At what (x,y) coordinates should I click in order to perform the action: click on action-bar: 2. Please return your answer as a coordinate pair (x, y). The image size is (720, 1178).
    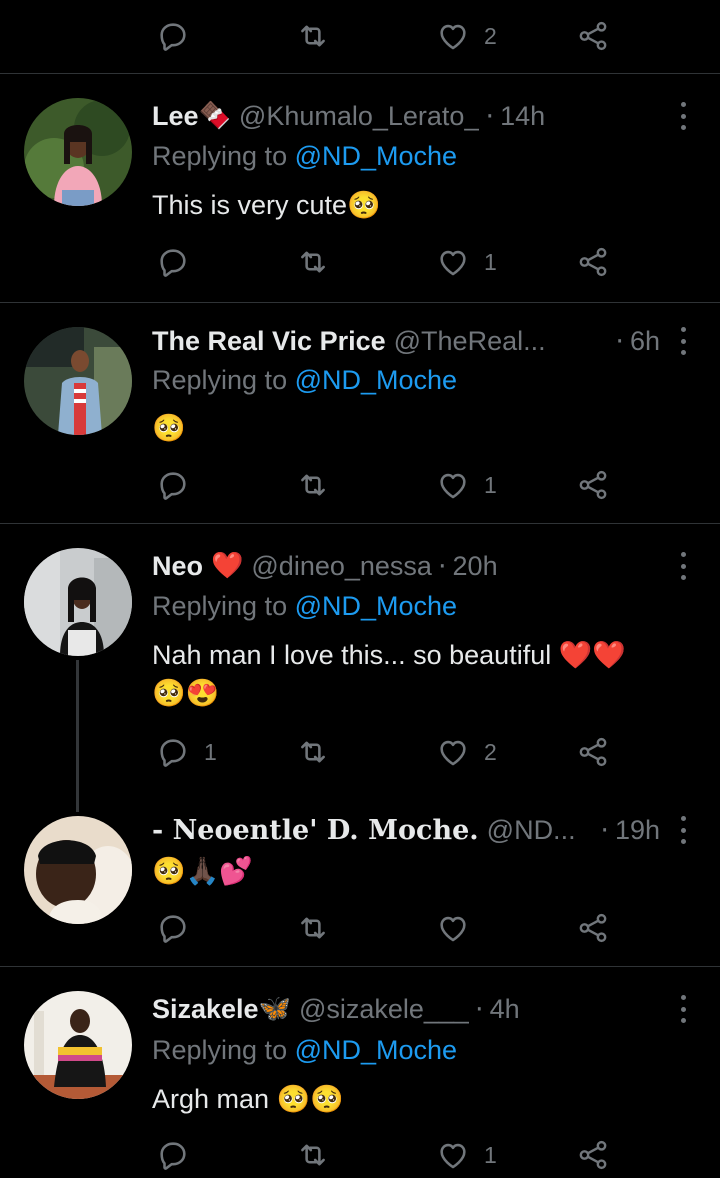
    Looking at the image, I should click on (392, 36).